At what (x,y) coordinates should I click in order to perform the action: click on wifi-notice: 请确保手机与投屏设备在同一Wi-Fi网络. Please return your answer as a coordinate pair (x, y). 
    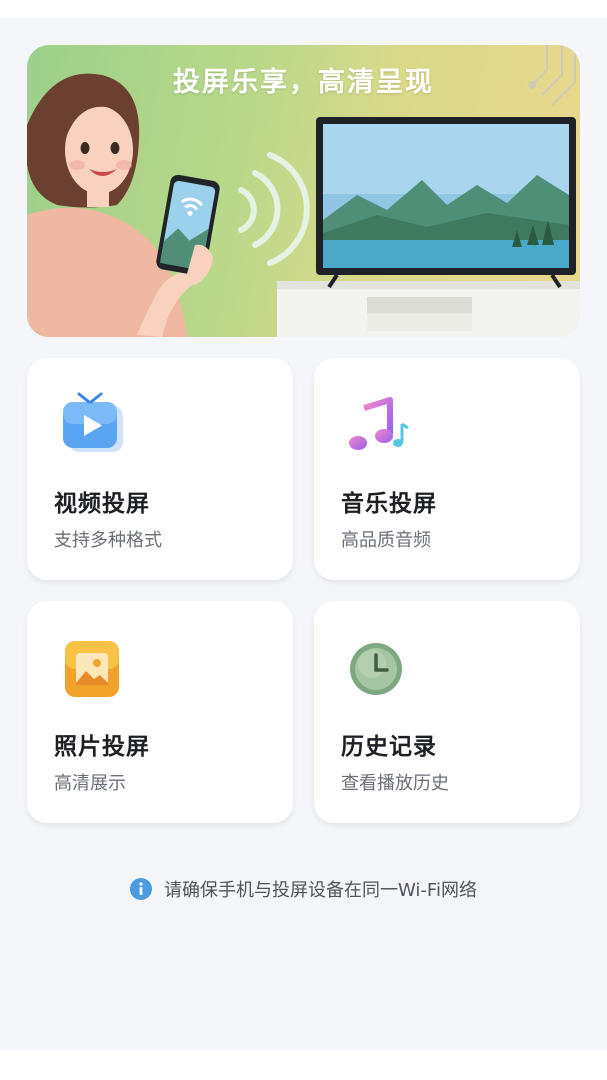
    Looking at the image, I should click on (303, 889).